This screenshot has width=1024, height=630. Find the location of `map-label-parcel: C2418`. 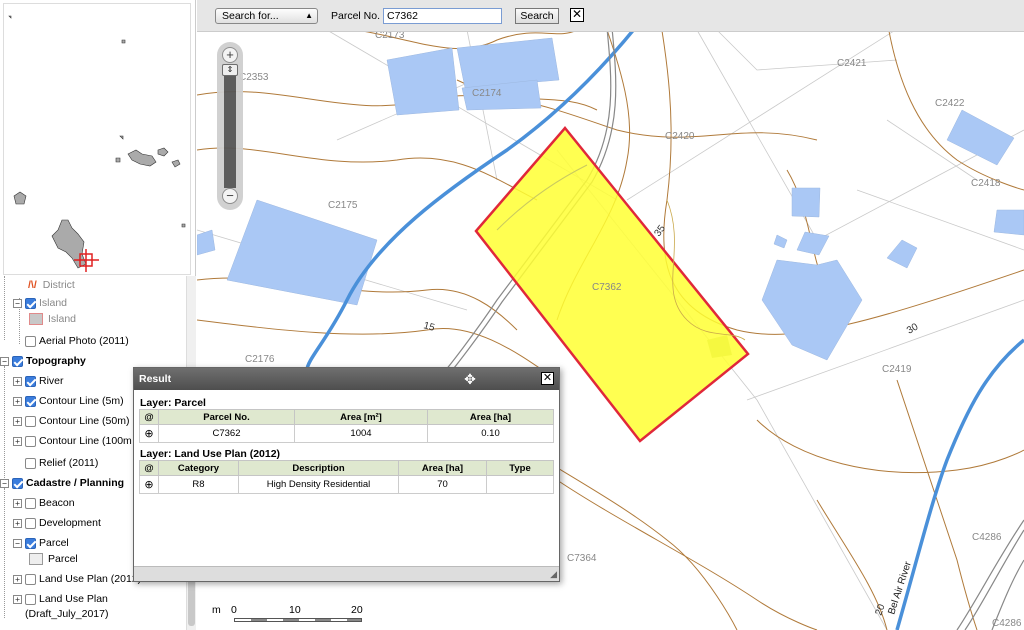

map-label-parcel: C2418 is located at coordinates (986, 183).